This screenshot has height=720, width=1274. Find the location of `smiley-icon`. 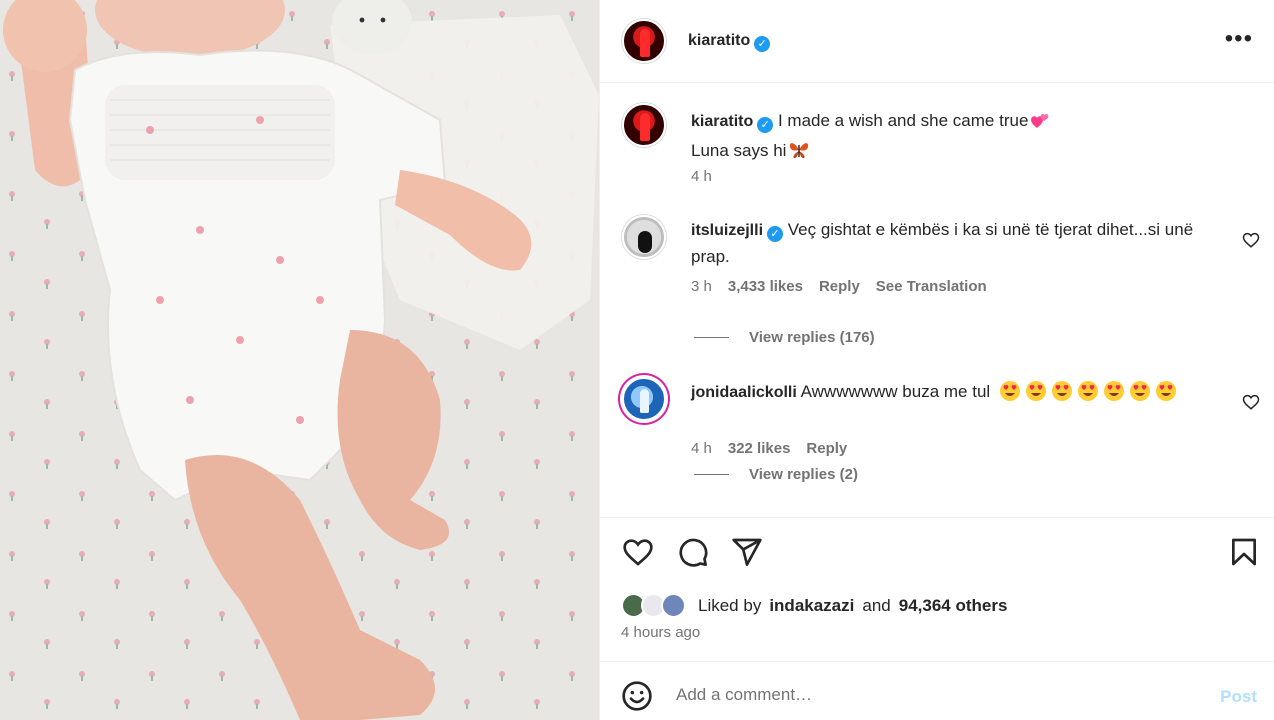

smiley-icon is located at coordinates (637, 696).